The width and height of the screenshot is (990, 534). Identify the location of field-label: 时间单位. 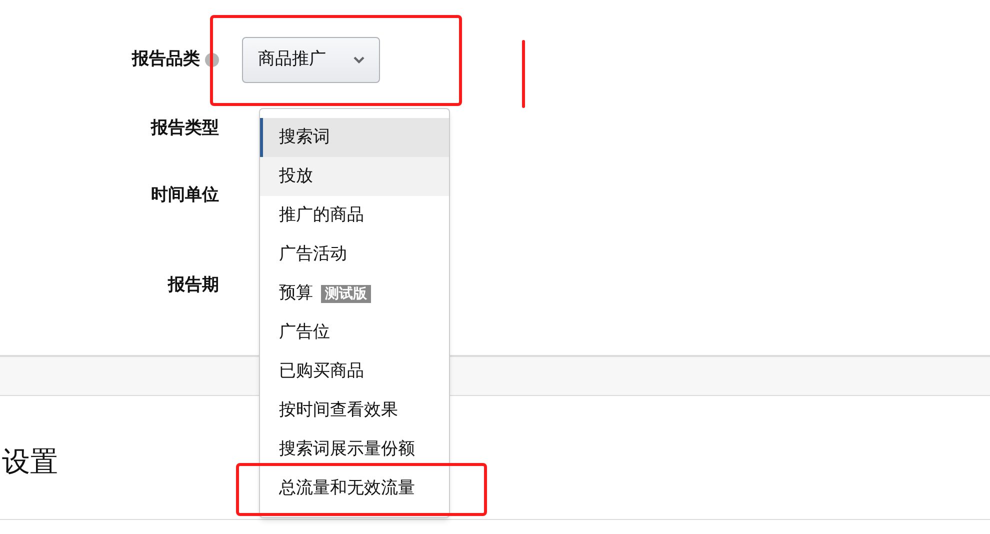
(185, 196).